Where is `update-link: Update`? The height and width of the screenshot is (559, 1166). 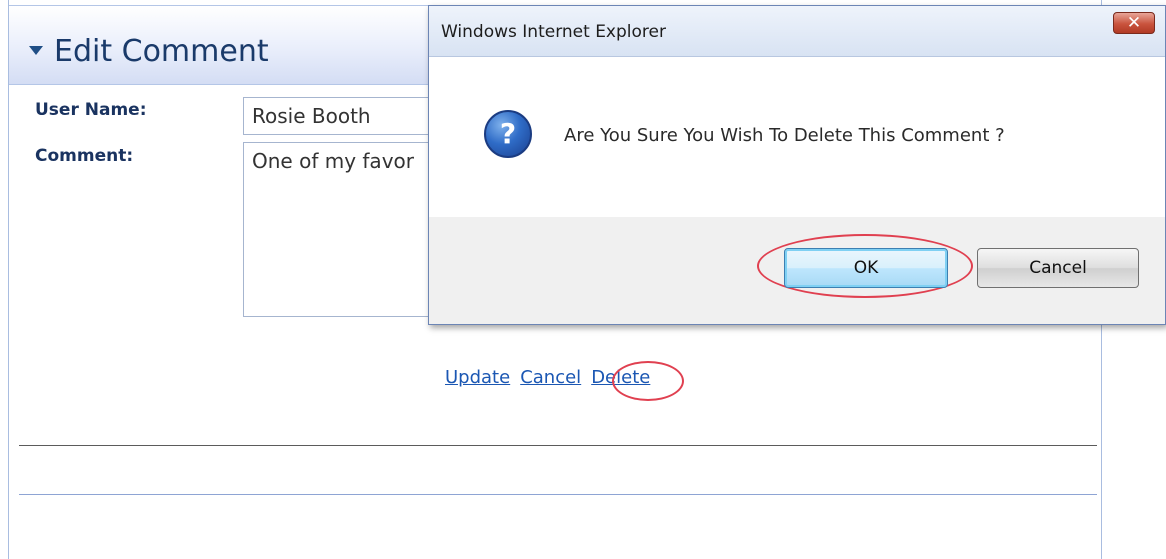
update-link: Update is located at coordinates (477, 377).